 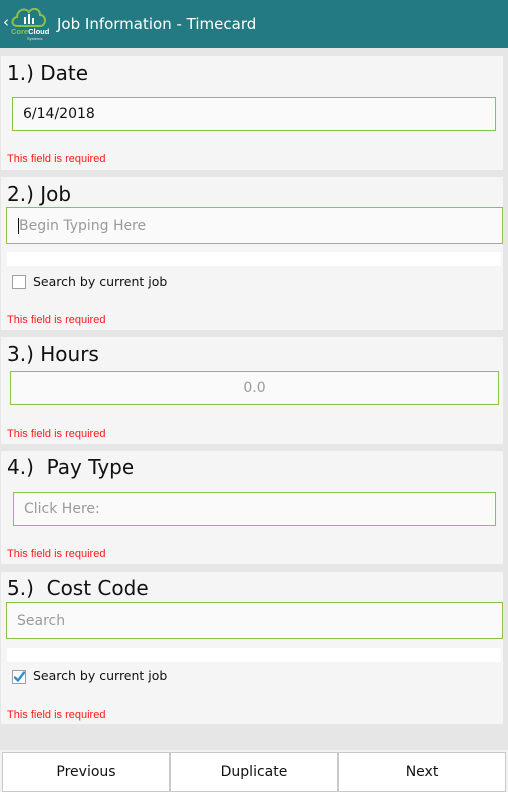 I want to click on cost-code-checkbox-label: Search by current job, so click(x=100, y=675).